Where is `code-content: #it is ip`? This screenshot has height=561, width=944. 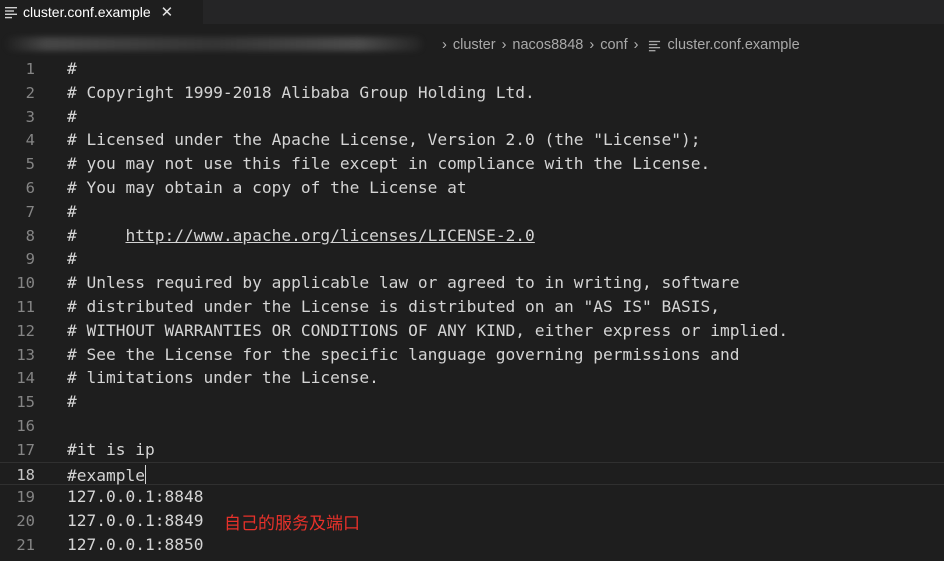
code-content: #it is ip is located at coordinates (111, 449).